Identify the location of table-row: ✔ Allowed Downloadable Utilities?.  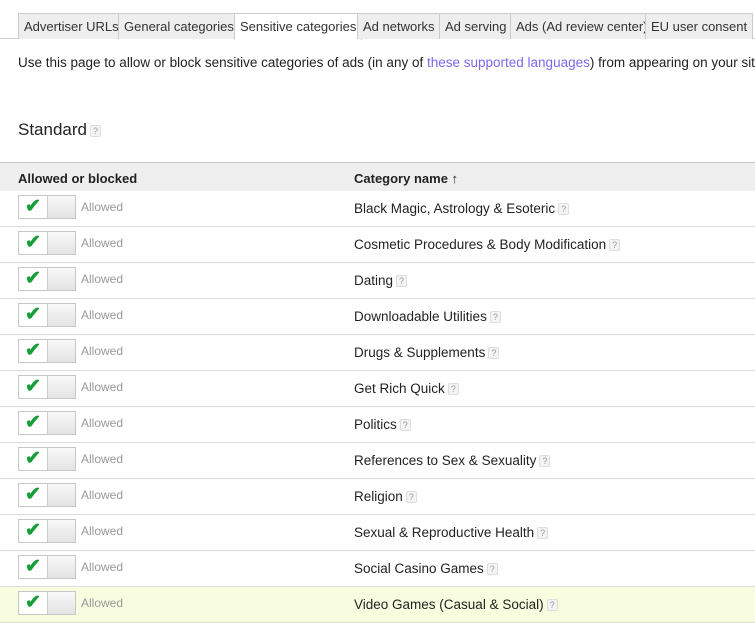
(377, 317).